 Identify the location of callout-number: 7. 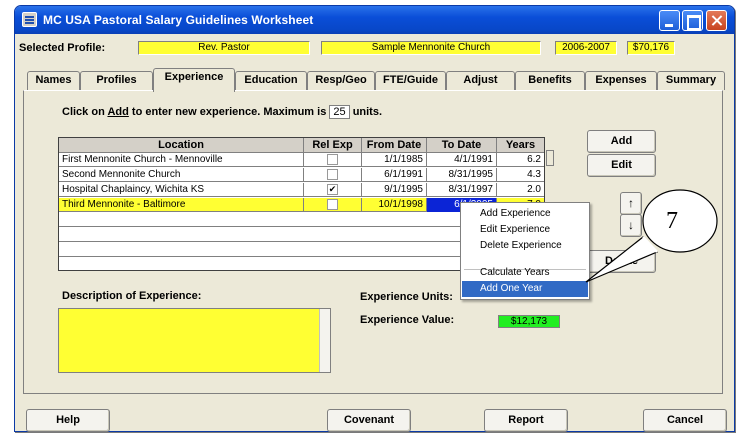
(672, 221).